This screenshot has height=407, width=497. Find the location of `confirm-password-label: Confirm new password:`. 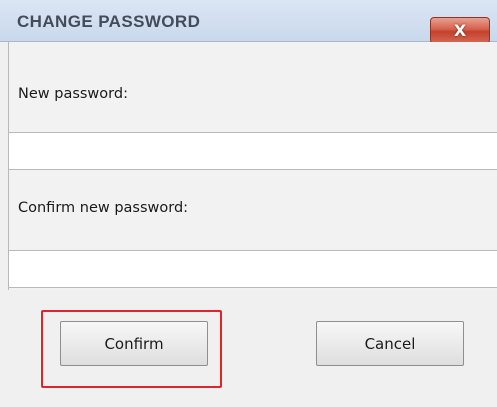

confirm-password-label: Confirm new password: is located at coordinates (103, 208).